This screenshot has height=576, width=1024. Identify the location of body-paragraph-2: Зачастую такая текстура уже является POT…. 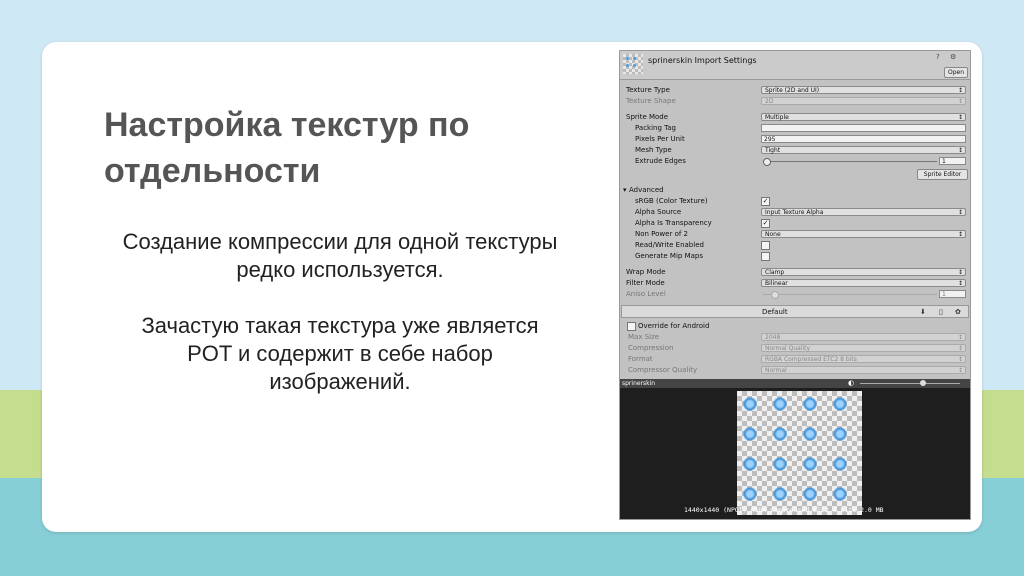
(340, 353).